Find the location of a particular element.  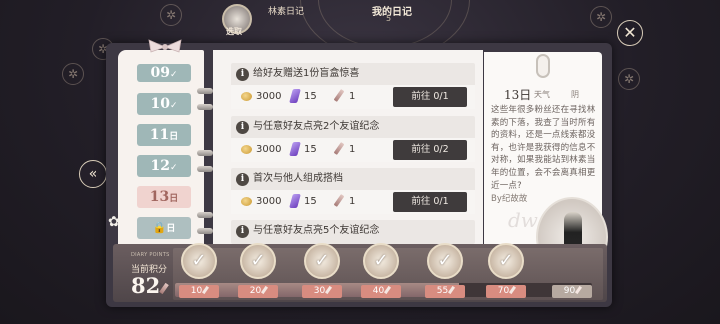

reward-points: 90 is located at coordinates (569, 291).